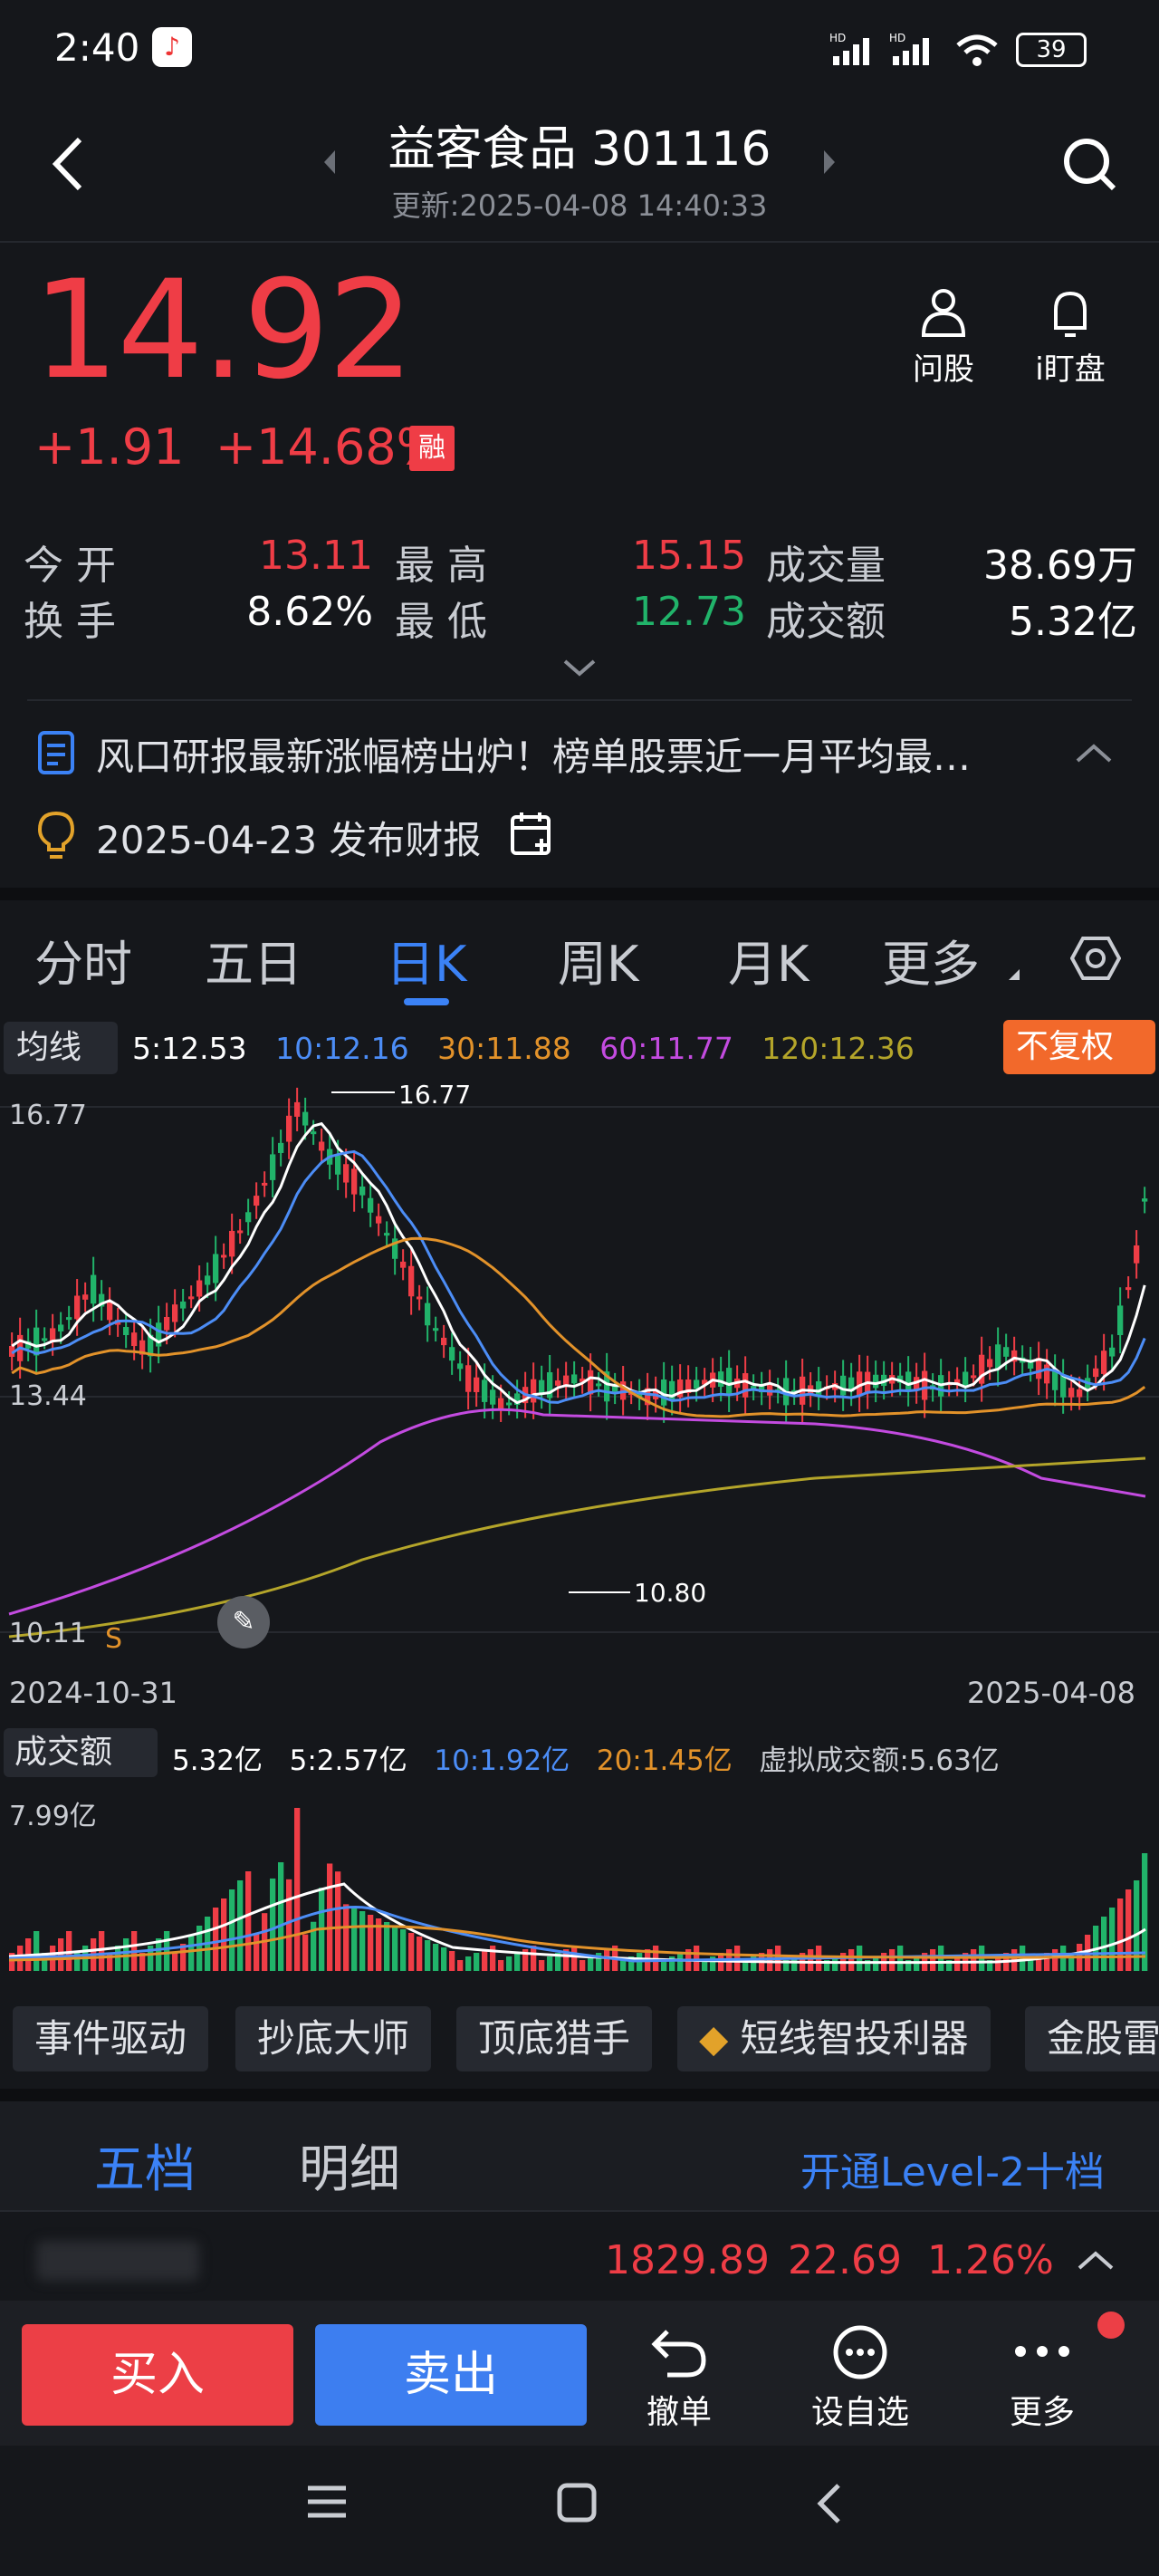 The height and width of the screenshot is (2576, 1159). What do you see at coordinates (111, 2038) in the screenshot?
I see `tool-event-driven: 事件驱动` at bounding box center [111, 2038].